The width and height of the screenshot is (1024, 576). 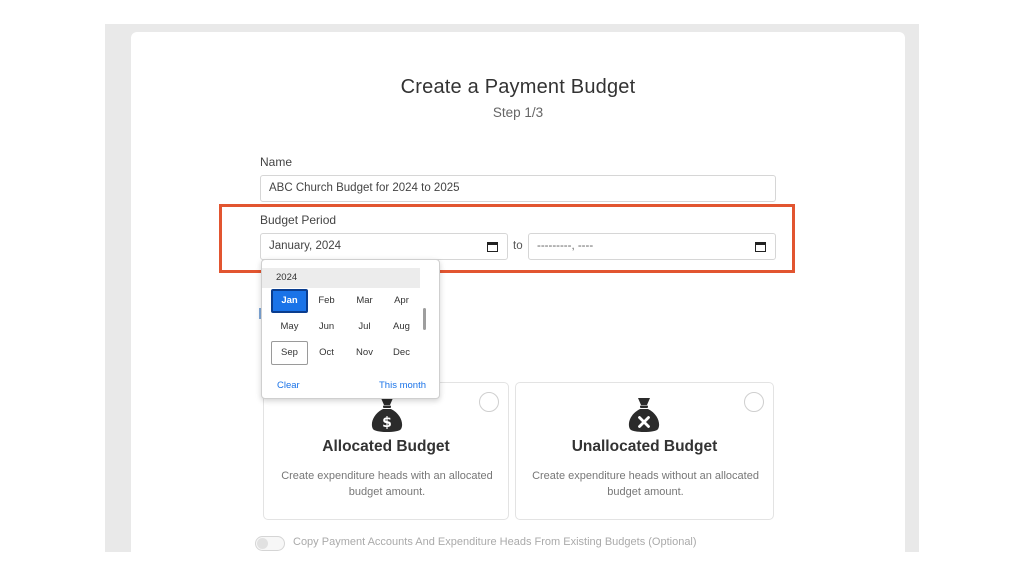 I want to click on name-input: ABC Church Budget for 2024 to 2025, so click(x=518, y=188).